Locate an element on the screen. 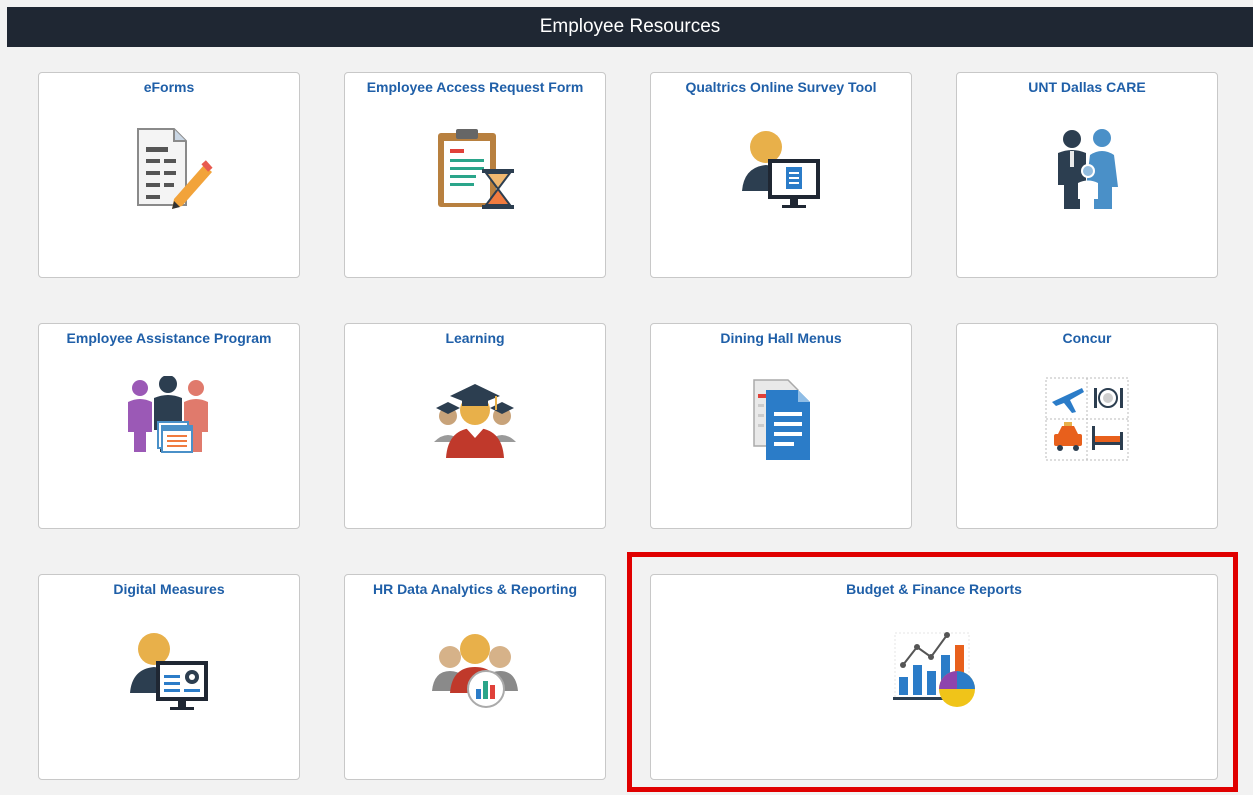 This screenshot has width=1253, height=795. tile-title: HR Data Analytics & Reporting is located at coordinates (475, 589).